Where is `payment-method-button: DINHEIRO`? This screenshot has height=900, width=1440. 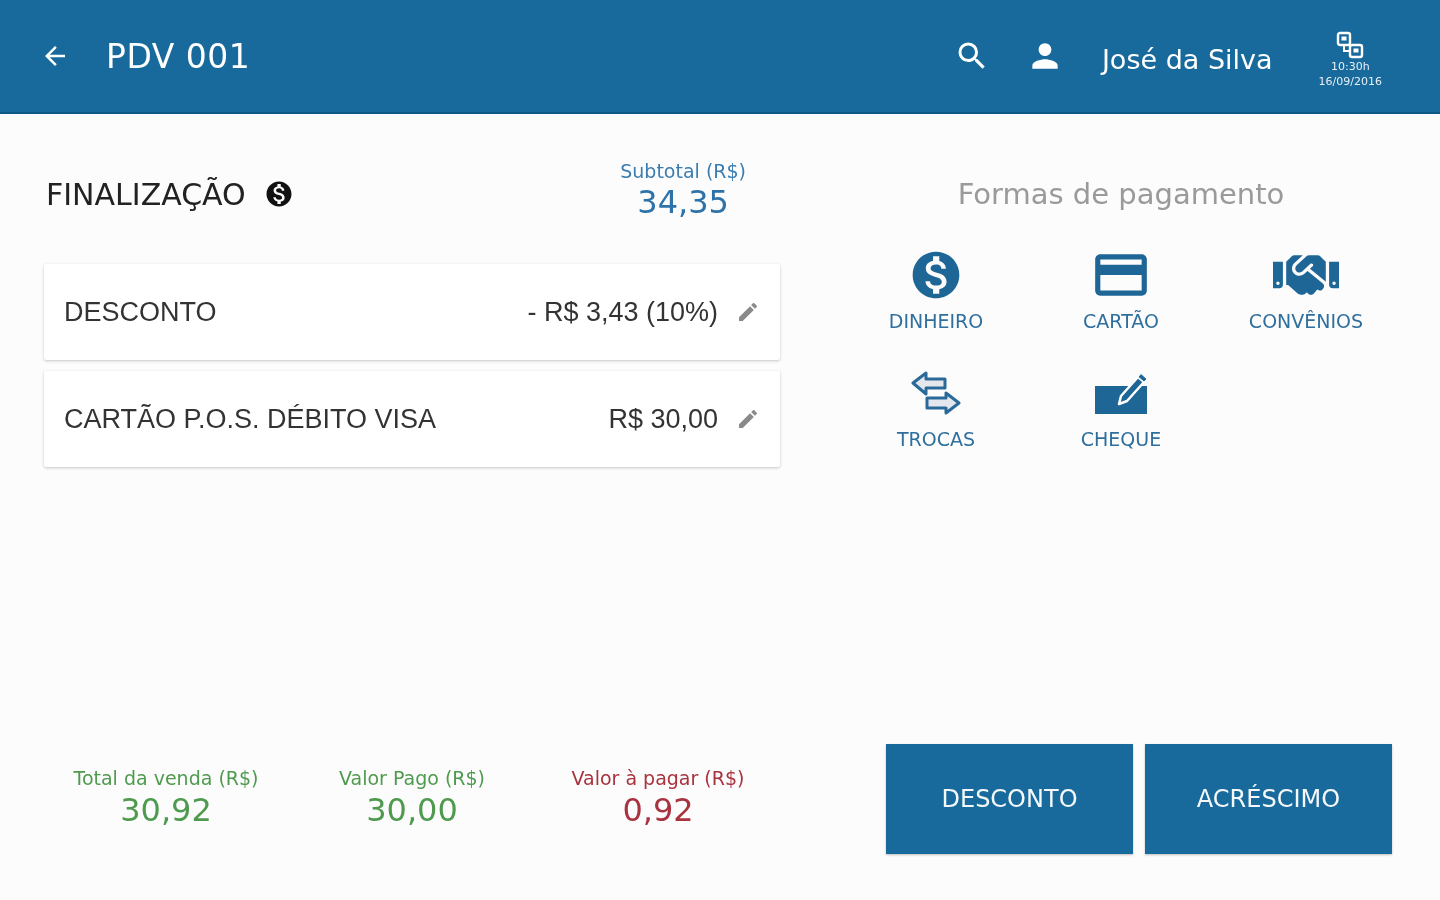 payment-method-button: DINHEIRO is located at coordinates (936, 302).